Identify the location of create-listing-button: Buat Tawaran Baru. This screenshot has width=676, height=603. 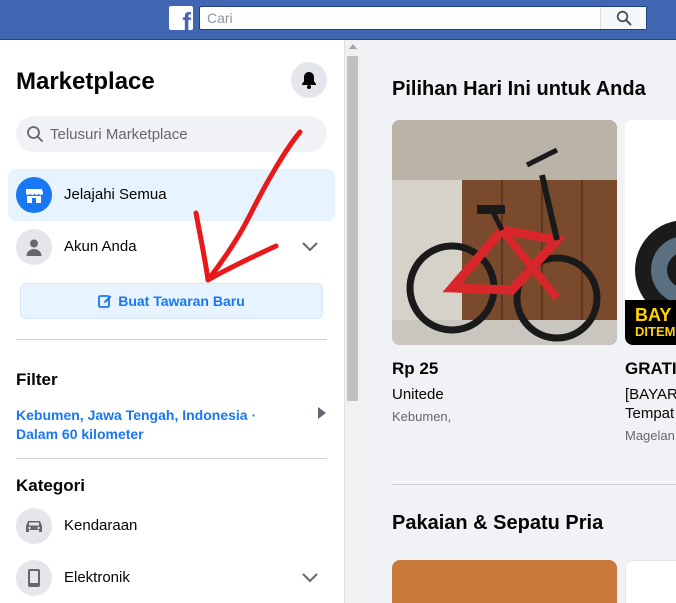
(171, 301).